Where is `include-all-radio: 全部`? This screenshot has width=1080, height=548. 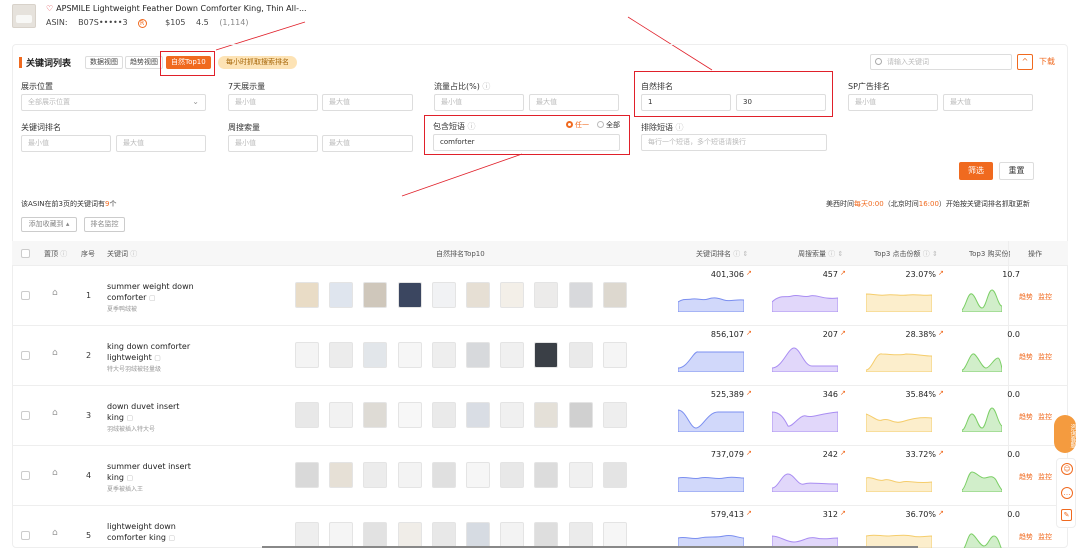 include-all-radio: 全部 is located at coordinates (608, 125).